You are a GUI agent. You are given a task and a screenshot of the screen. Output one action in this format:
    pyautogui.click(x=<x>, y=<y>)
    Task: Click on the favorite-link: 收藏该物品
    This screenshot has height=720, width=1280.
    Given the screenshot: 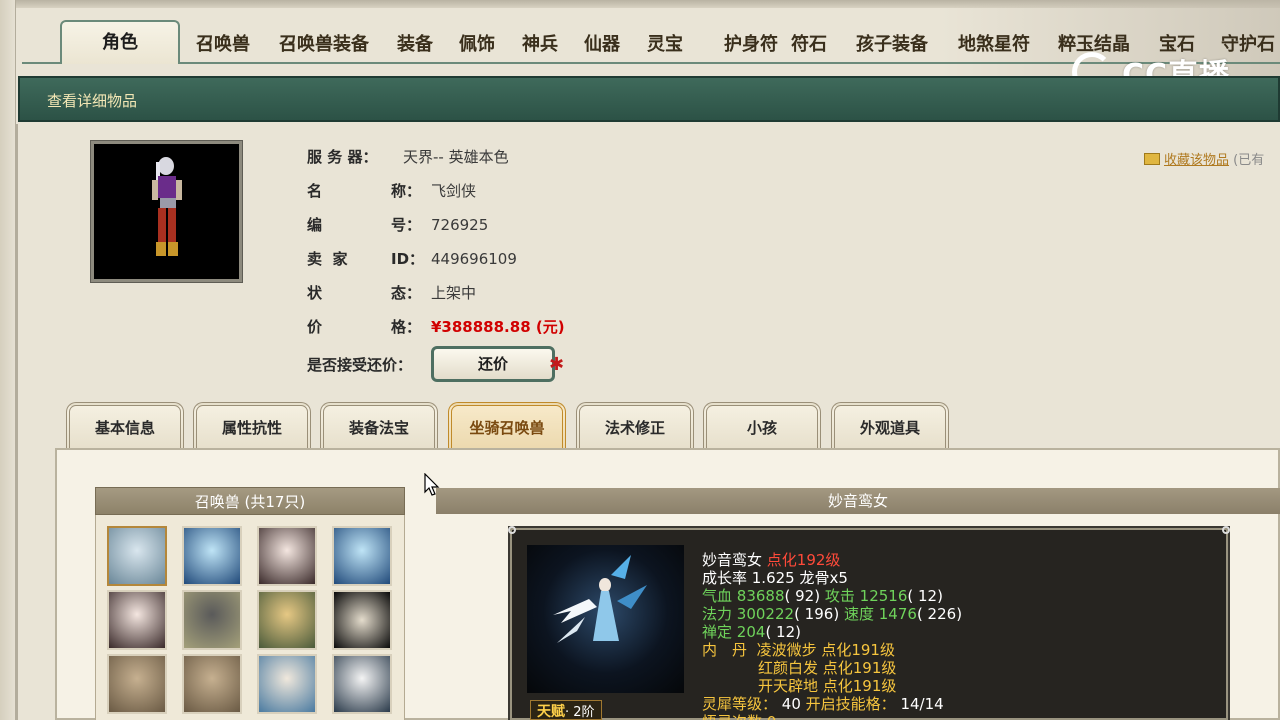 What is the action you would take?
    pyautogui.click(x=1196, y=160)
    